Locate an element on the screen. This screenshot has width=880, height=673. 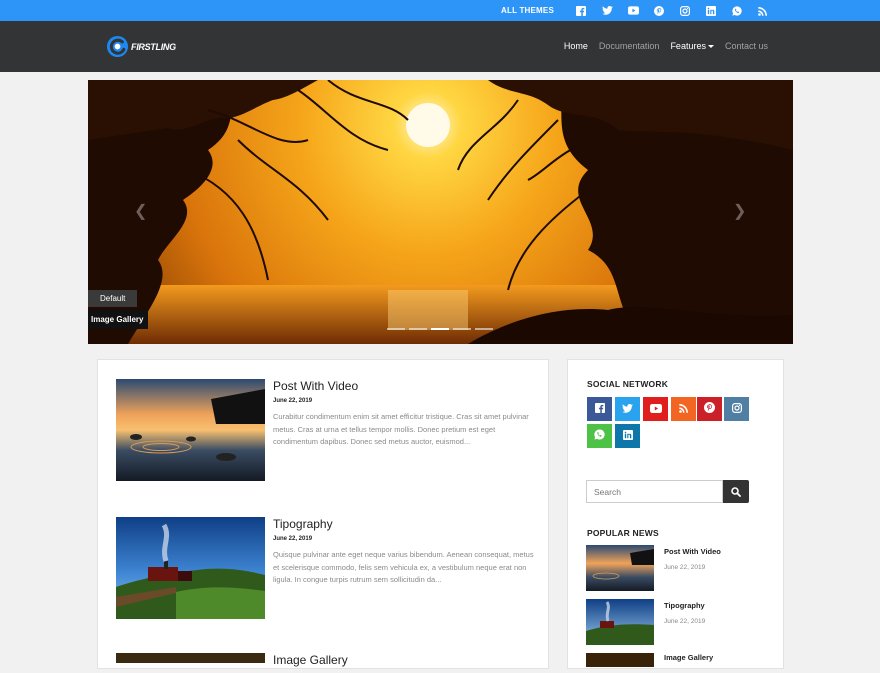
category-badge: Default is located at coordinates (113, 298).